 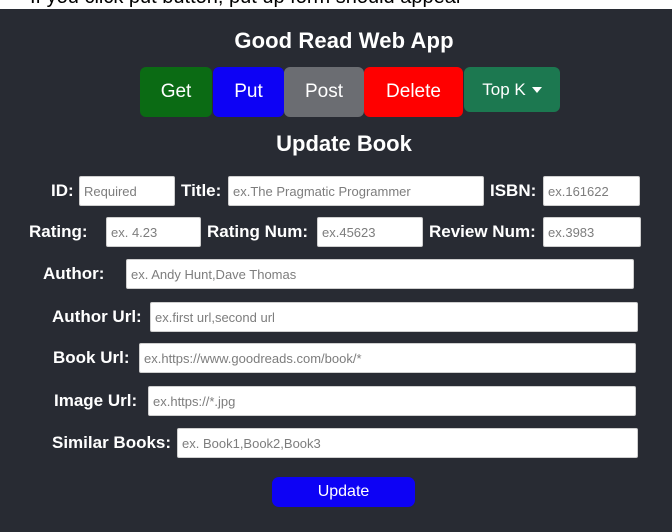 What do you see at coordinates (482, 231) in the screenshot?
I see `review-num-label: Review Num:` at bounding box center [482, 231].